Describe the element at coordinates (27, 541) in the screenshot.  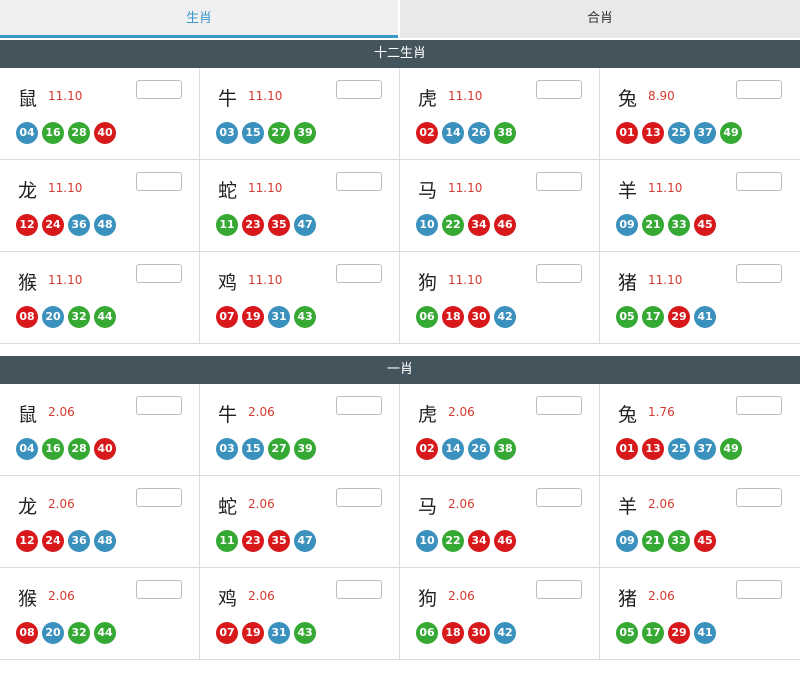
I see `number-ball: 12` at that location.